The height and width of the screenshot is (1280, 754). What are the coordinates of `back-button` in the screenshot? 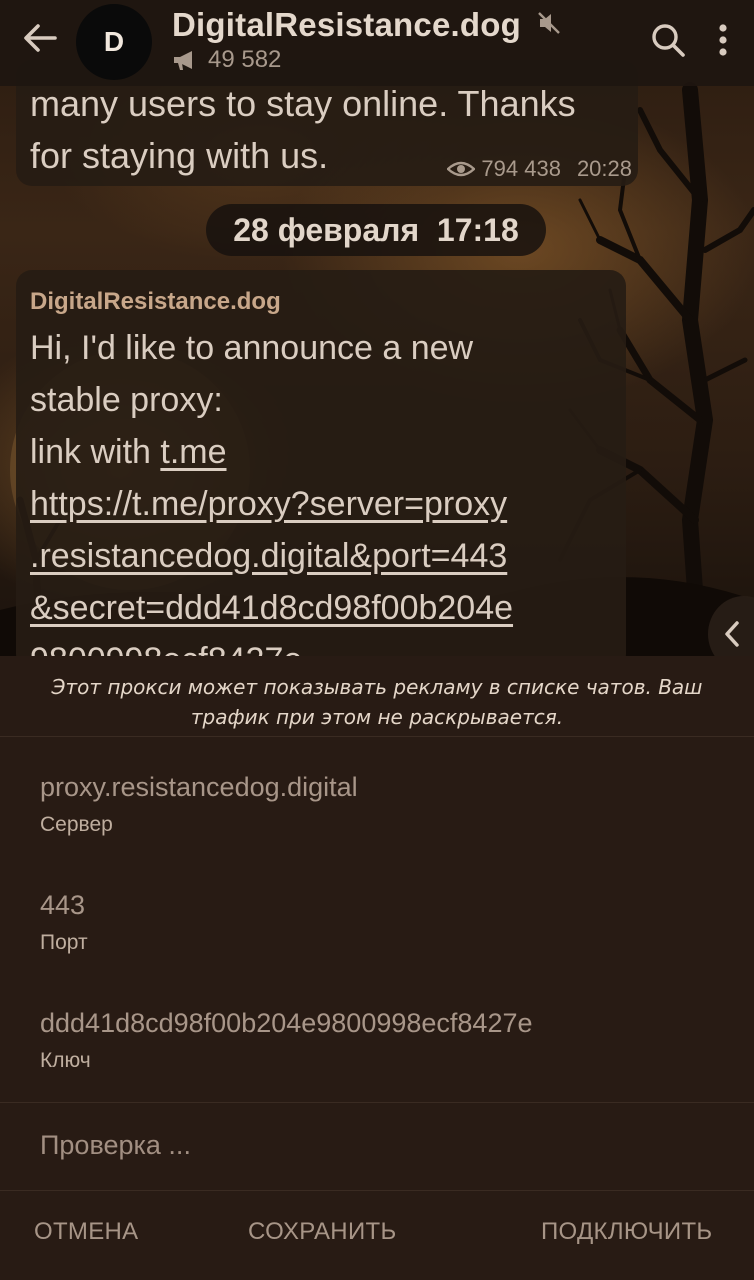 It's located at (40, 38).